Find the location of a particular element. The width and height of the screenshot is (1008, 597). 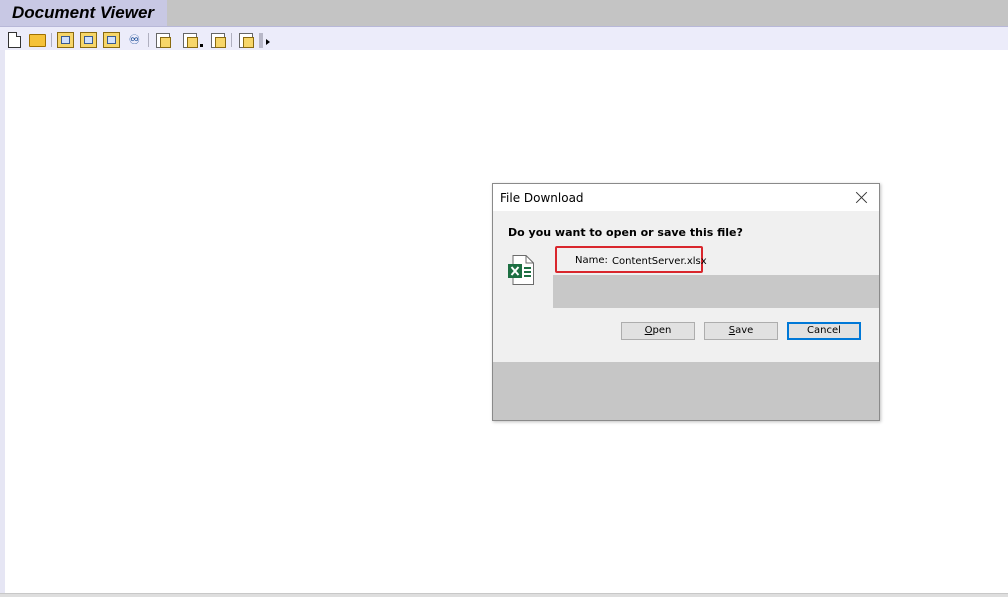

page-add-icon is located at coordinates (218, 40).